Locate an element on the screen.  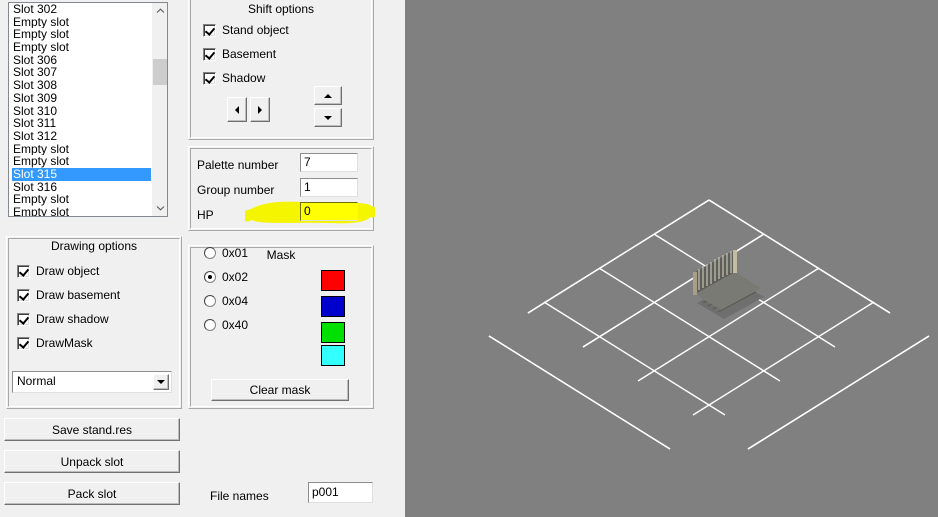
checkbox-draw-object-box is located at coordinates (23, 271).